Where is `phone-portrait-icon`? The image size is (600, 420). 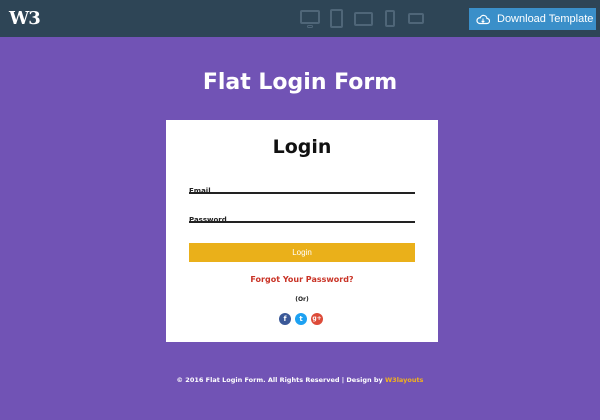 phone-portrait-icon is located at coordinates (390, 18).